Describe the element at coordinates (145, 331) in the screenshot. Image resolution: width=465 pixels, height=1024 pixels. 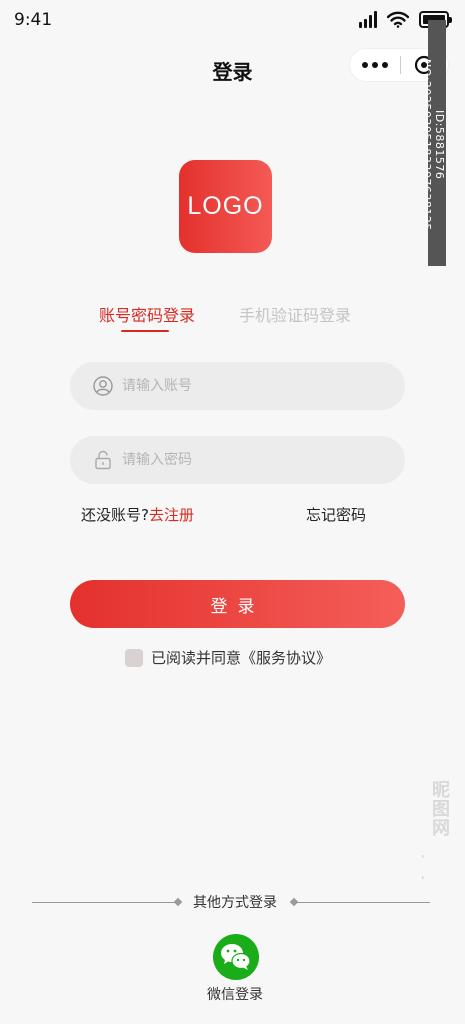
I see `active-tab-indicator` at that location.